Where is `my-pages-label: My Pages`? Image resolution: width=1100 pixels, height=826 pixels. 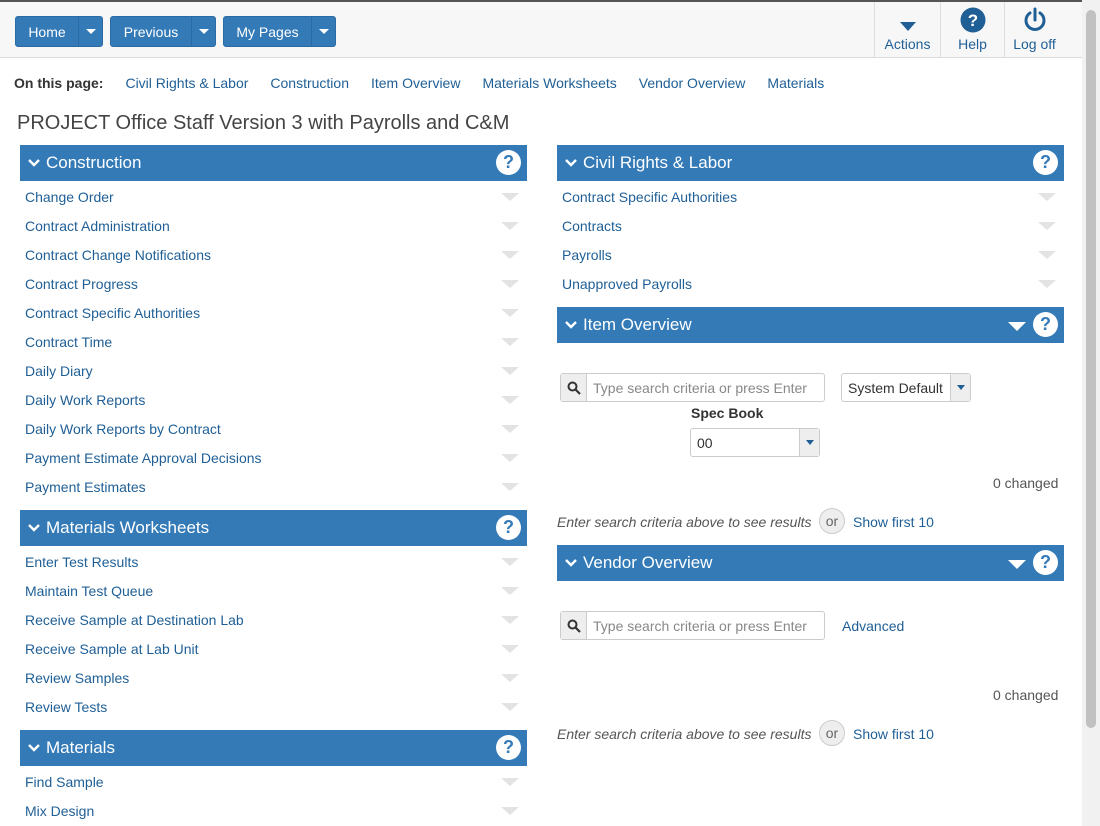
my-pages-label: My Pages is located at coordinates (267, 31).